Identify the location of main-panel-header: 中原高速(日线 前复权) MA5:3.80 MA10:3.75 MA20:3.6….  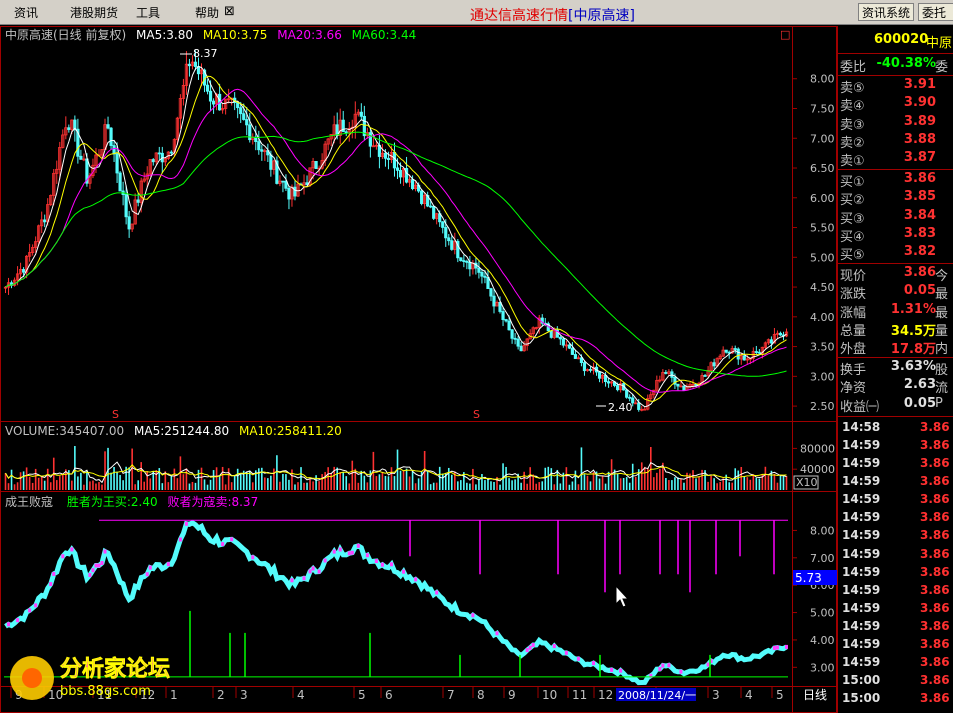
(210, 34).